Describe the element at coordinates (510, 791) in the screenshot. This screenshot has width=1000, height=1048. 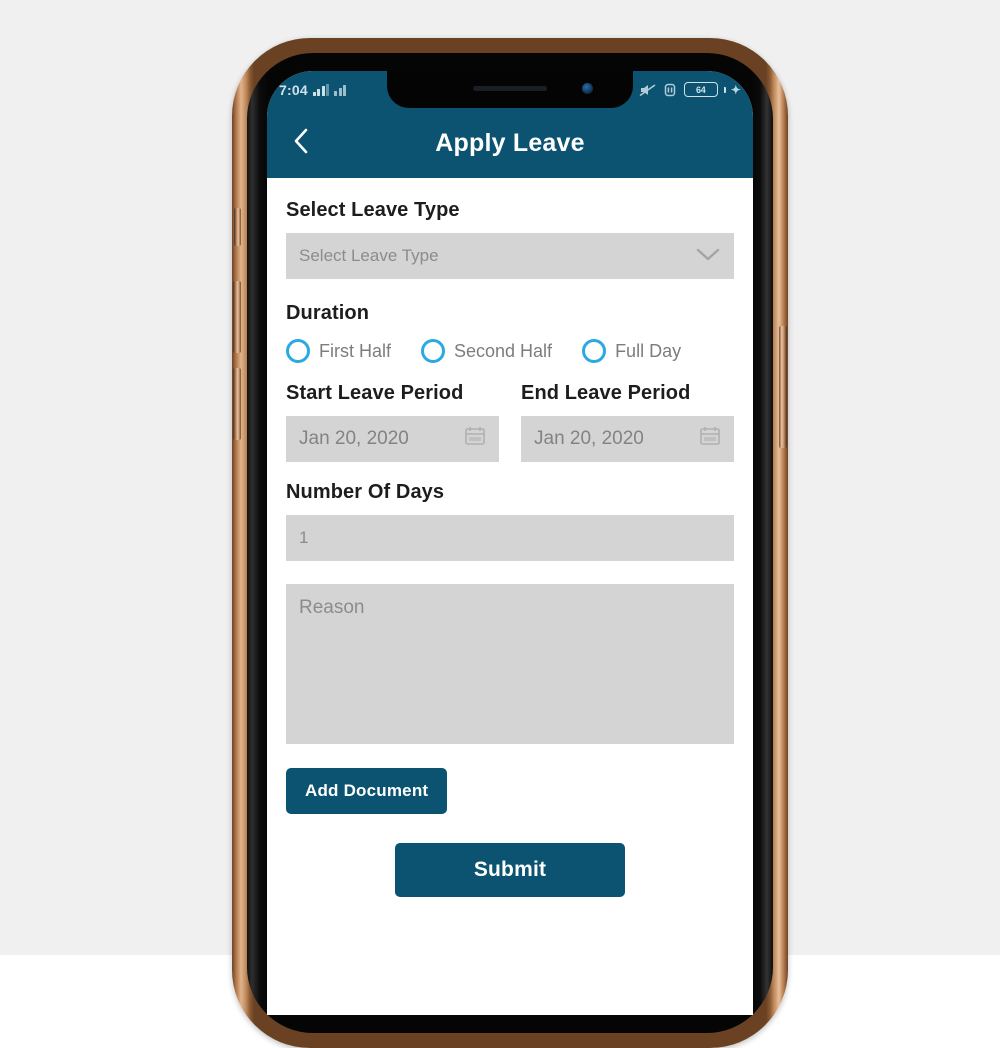
I see `add-document-row: Add Document` at that location.